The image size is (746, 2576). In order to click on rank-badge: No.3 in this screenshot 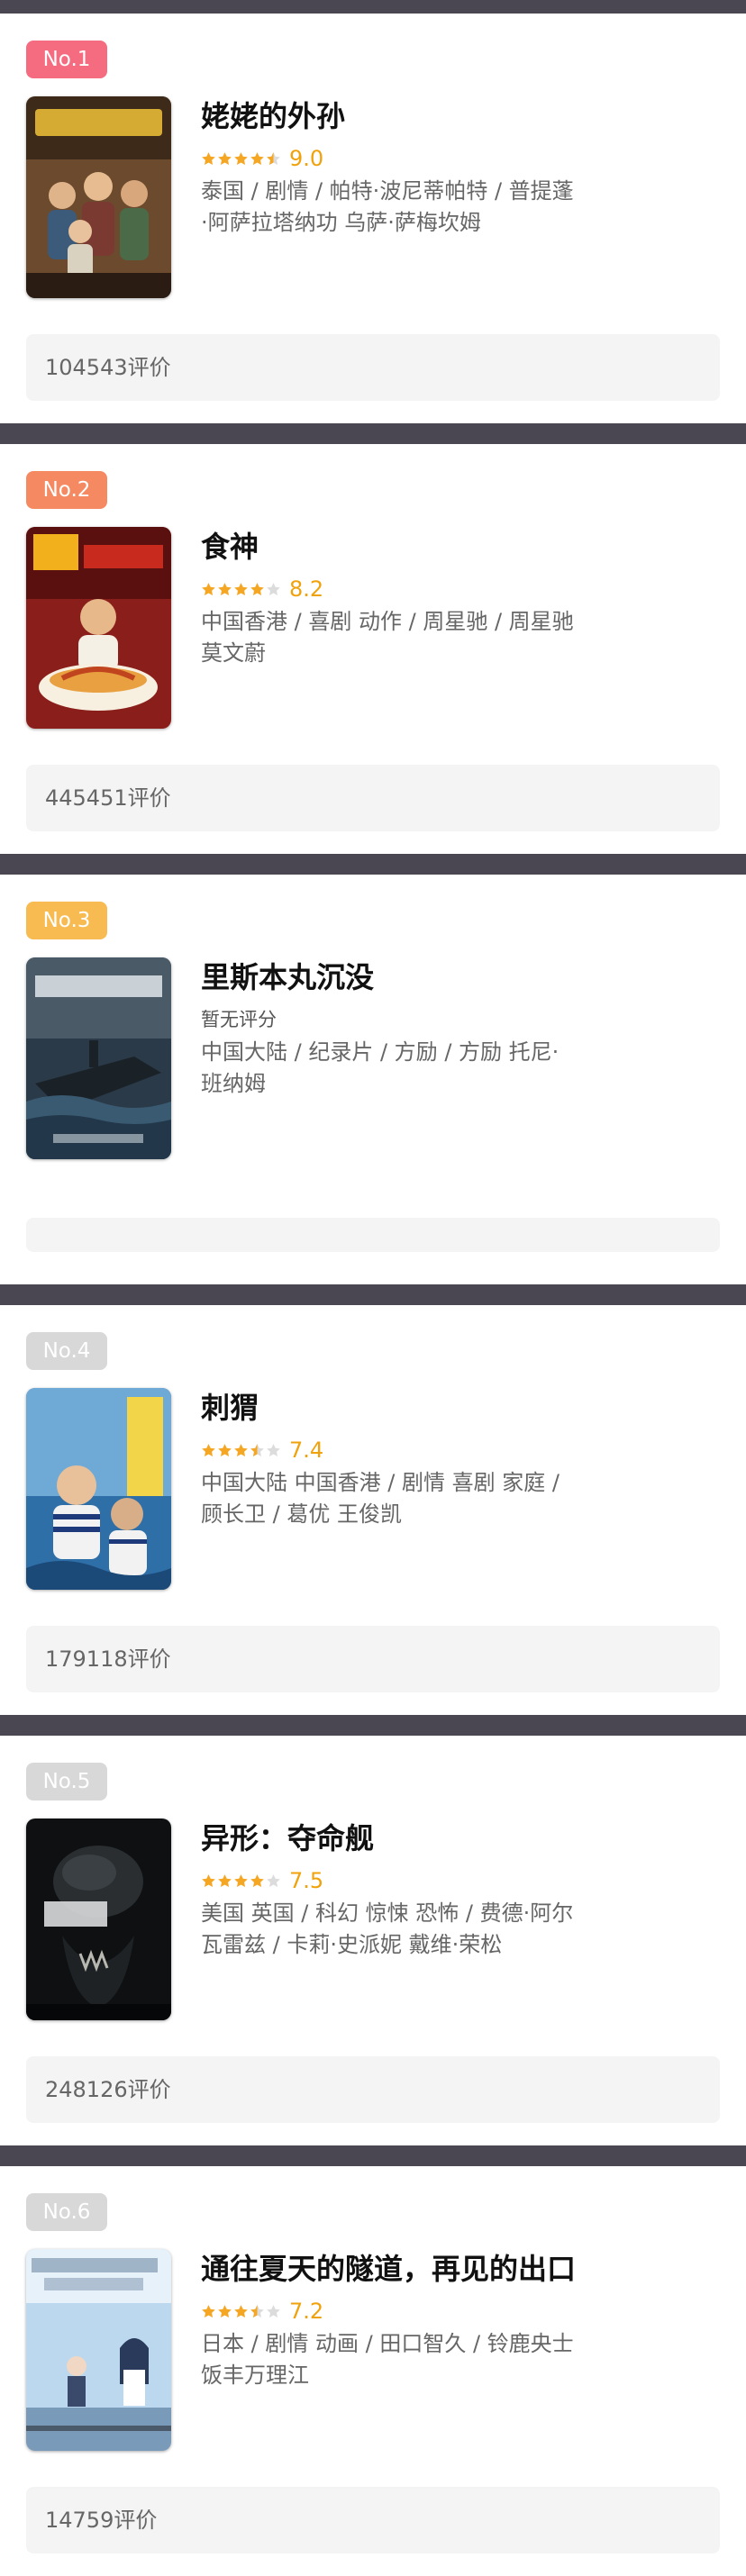, I will do `click(66, 920)`.